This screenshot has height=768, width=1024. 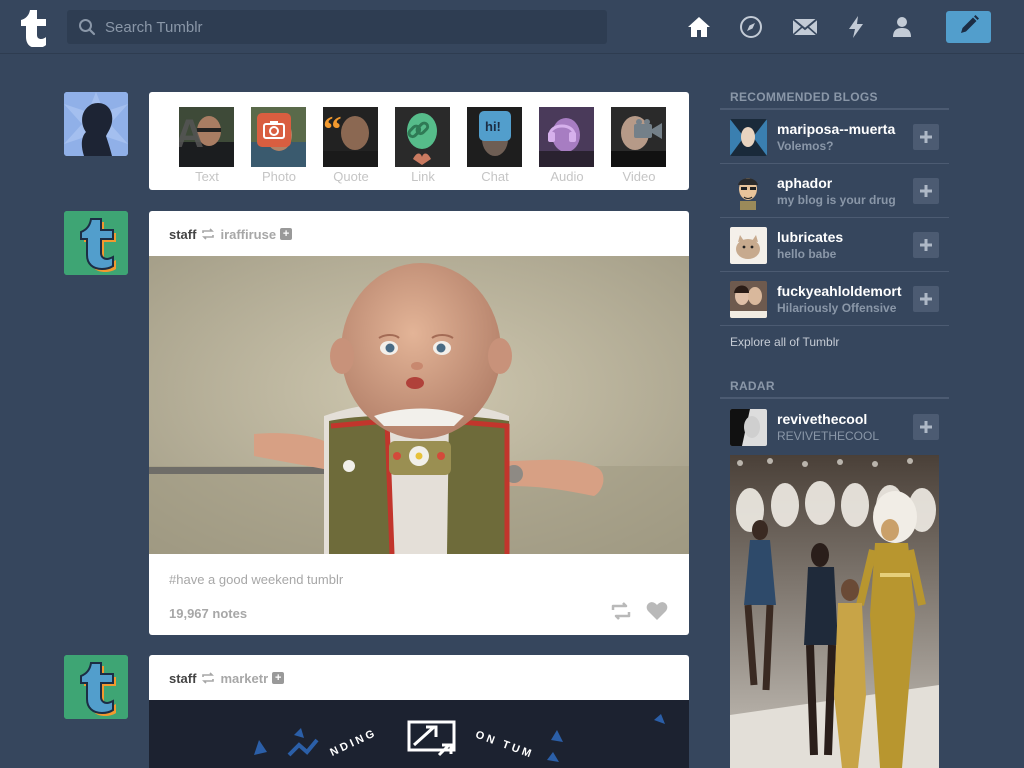 What do you see at coordinates (828, 436) in the screenshot?
I see `blog-description: REVIVETHECOOL` at bounding box center [828, 436].